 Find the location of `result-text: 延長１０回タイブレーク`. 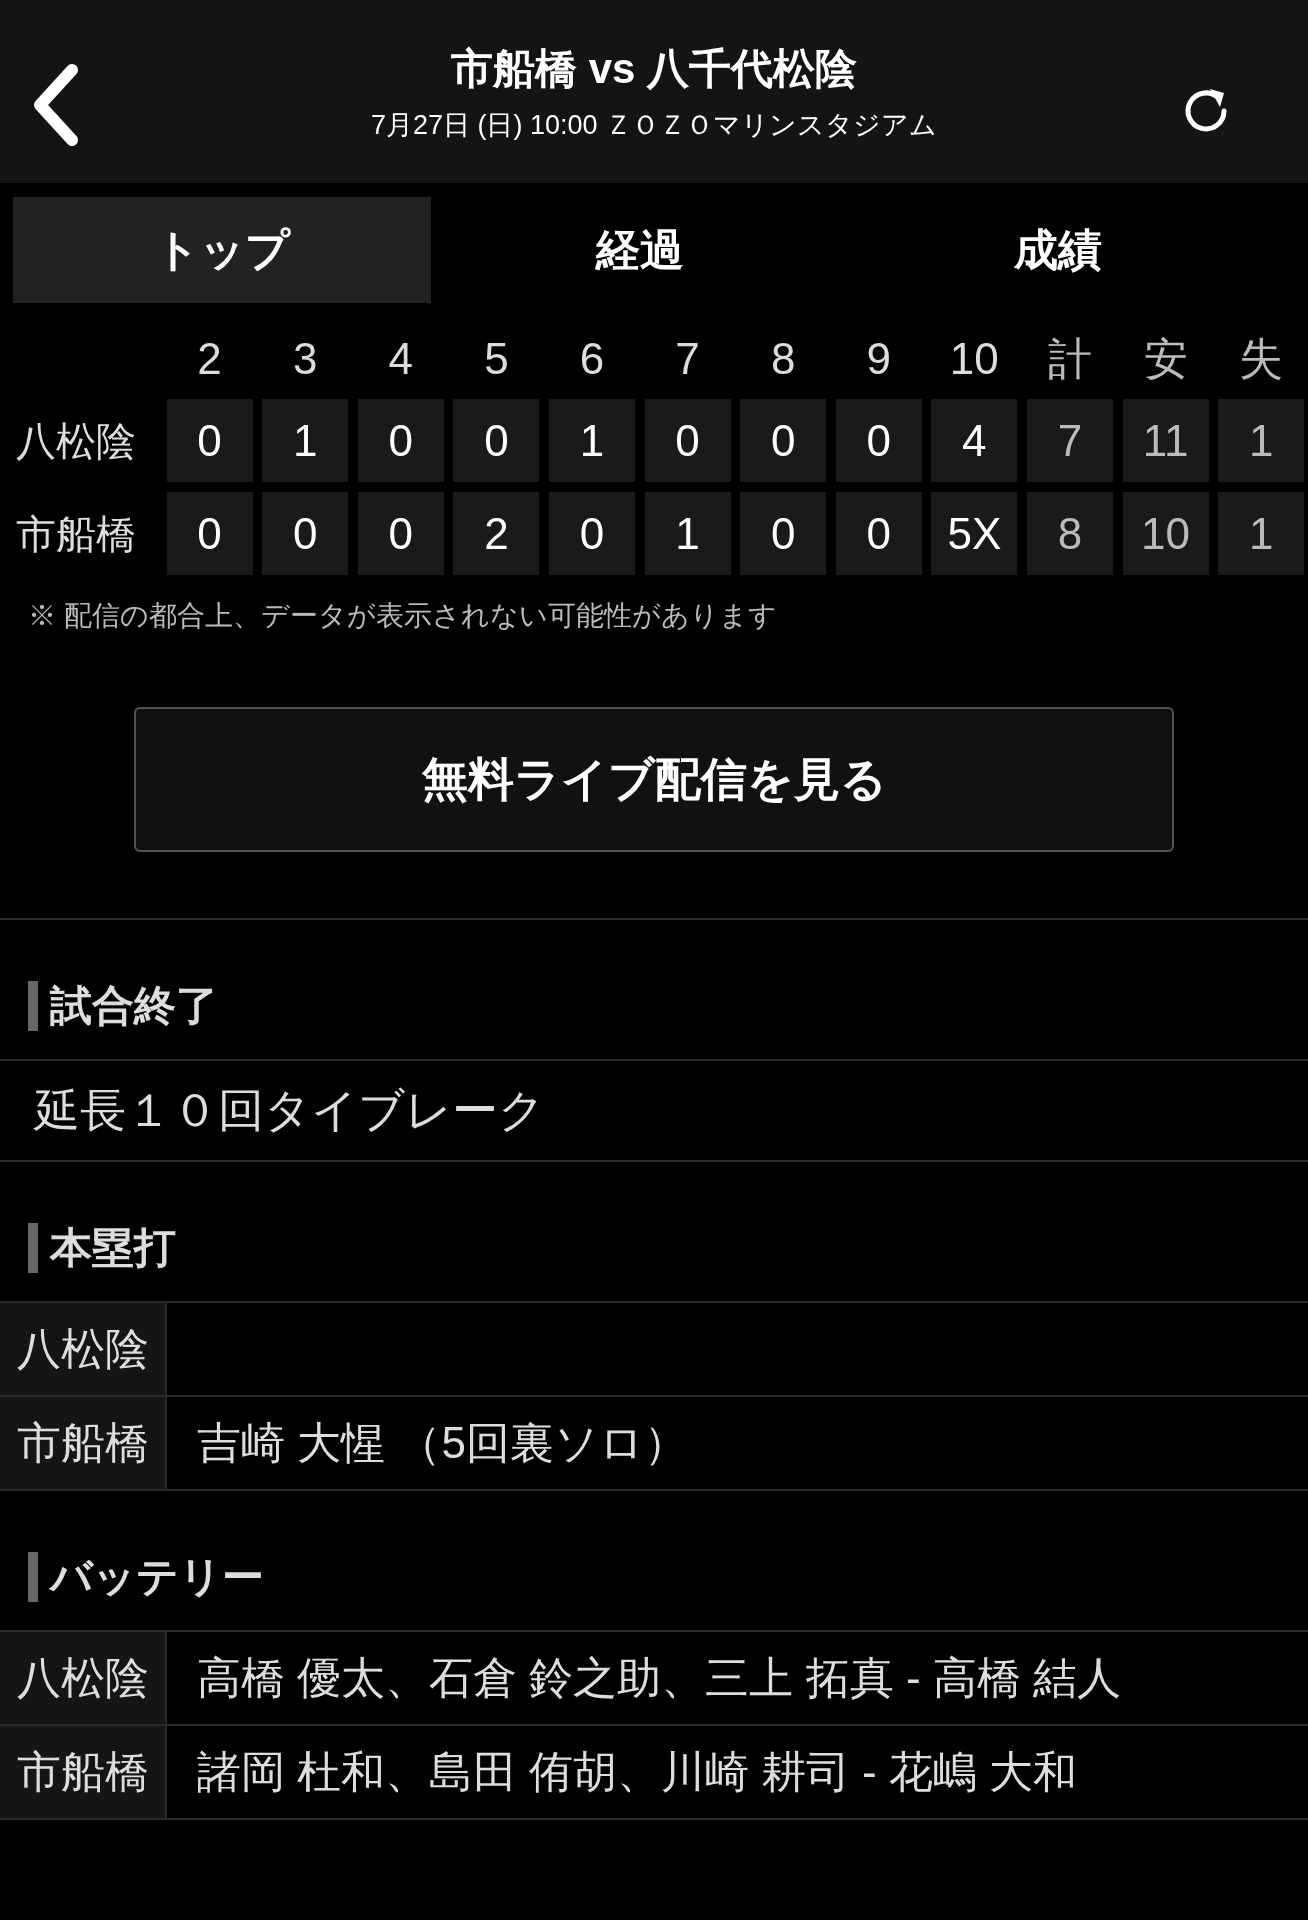

result-text: 延長１０回タイブレーク is located at coordinates (289, 1110).